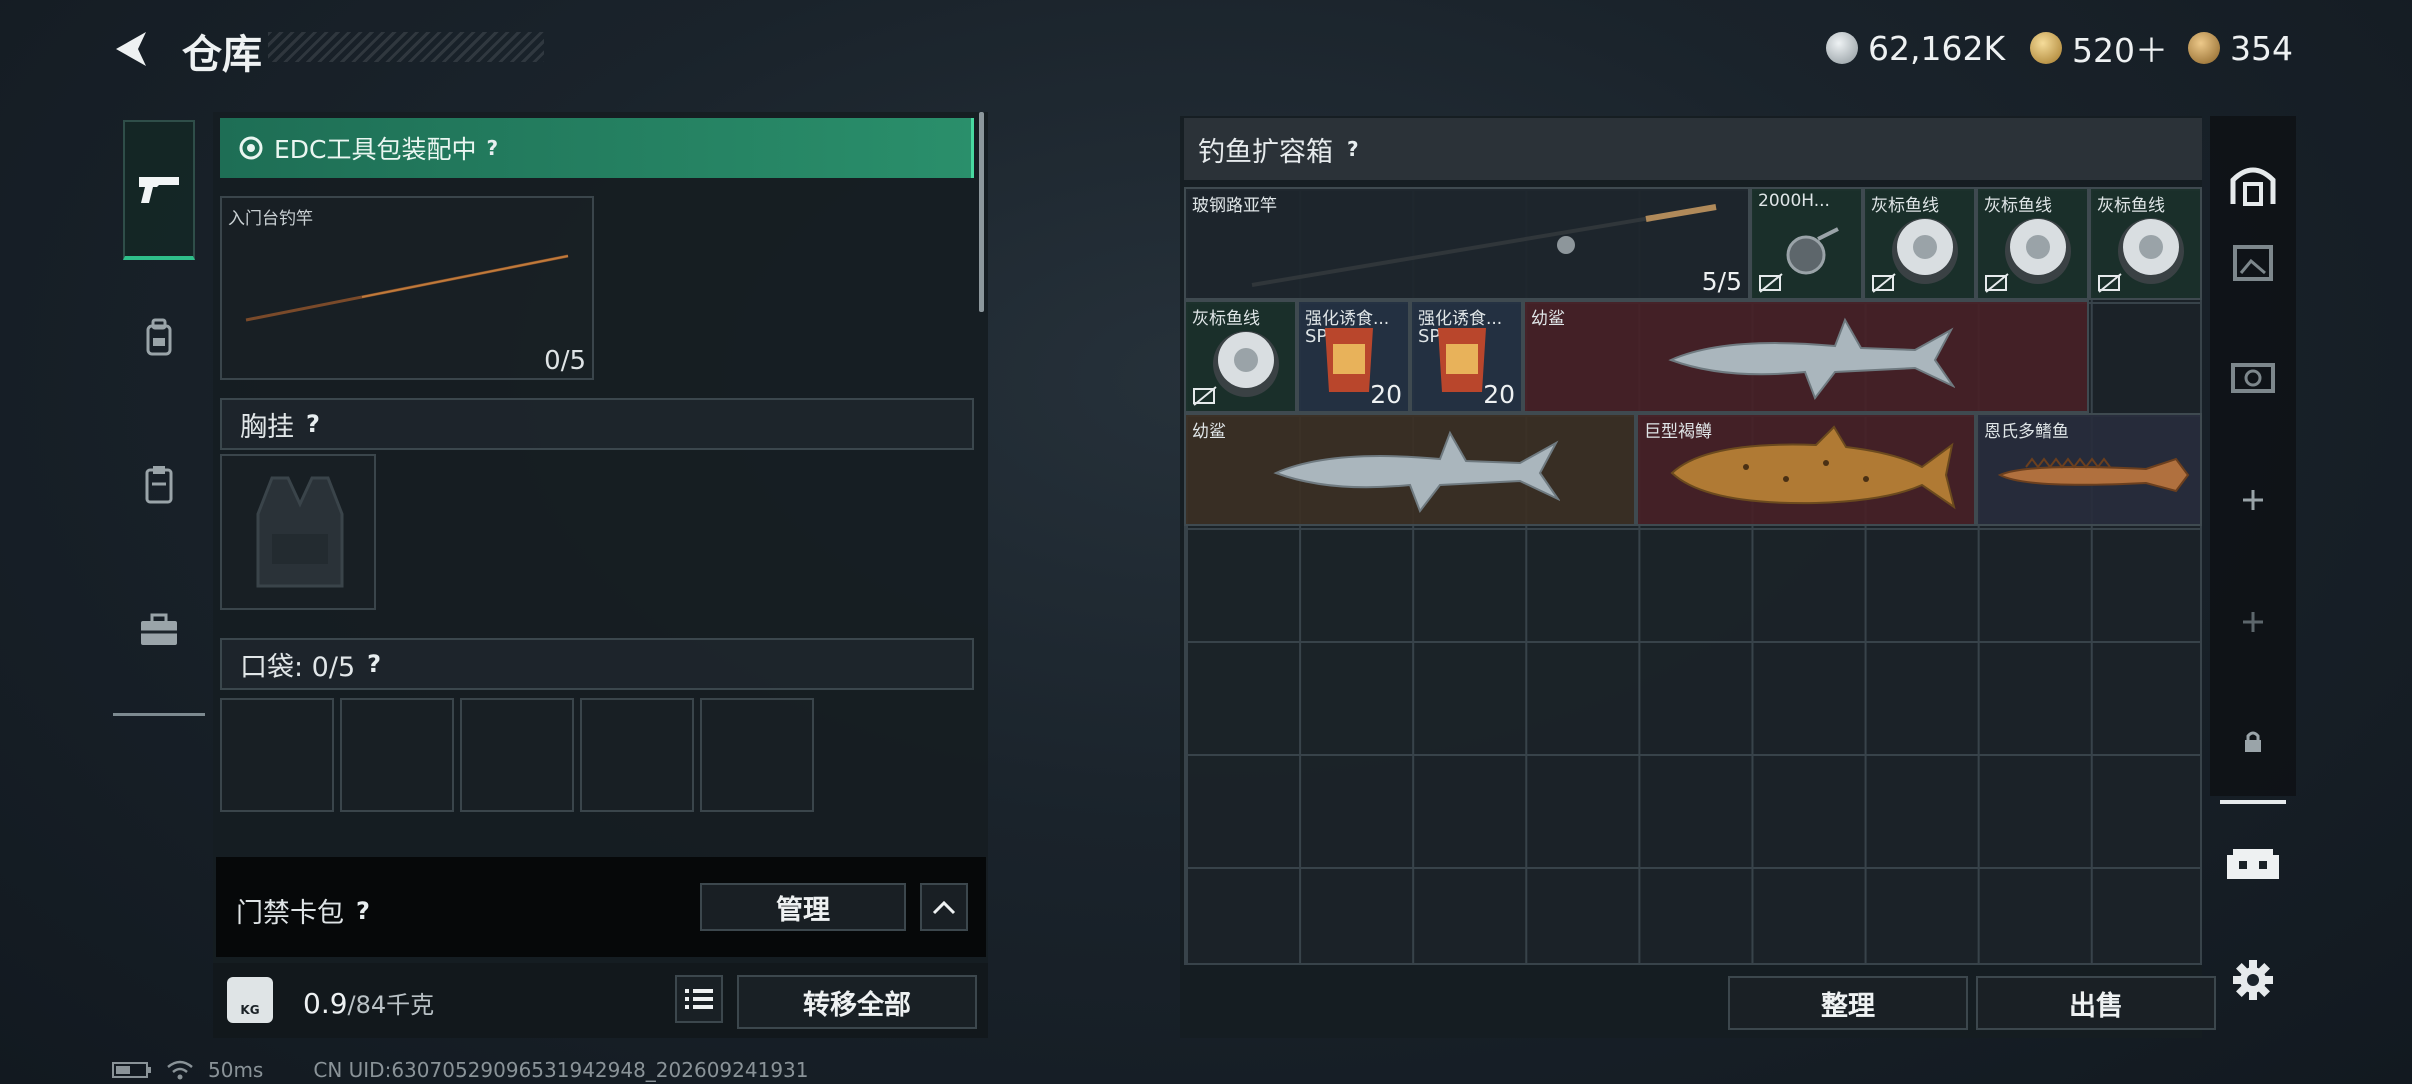  Describe the element at coordinates (131, 1070) in the screenshot. I see `battery-icon` at that location.